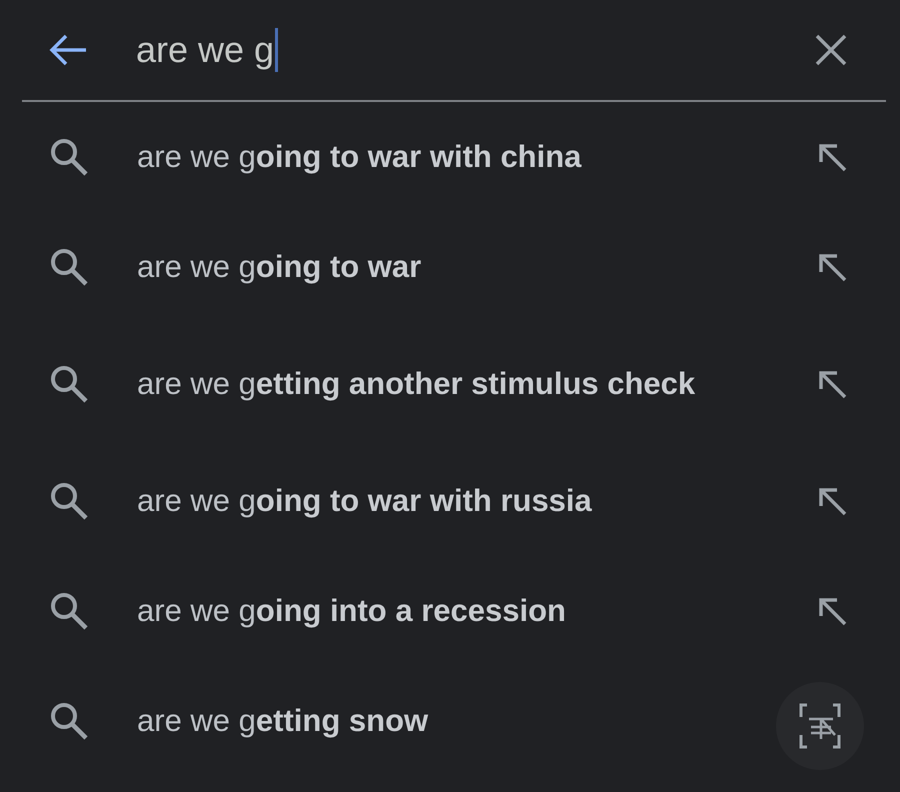 This screenshot has height=792, width=900. I want to click on suggestion-link: are we going to war with china, so click(456, 157).